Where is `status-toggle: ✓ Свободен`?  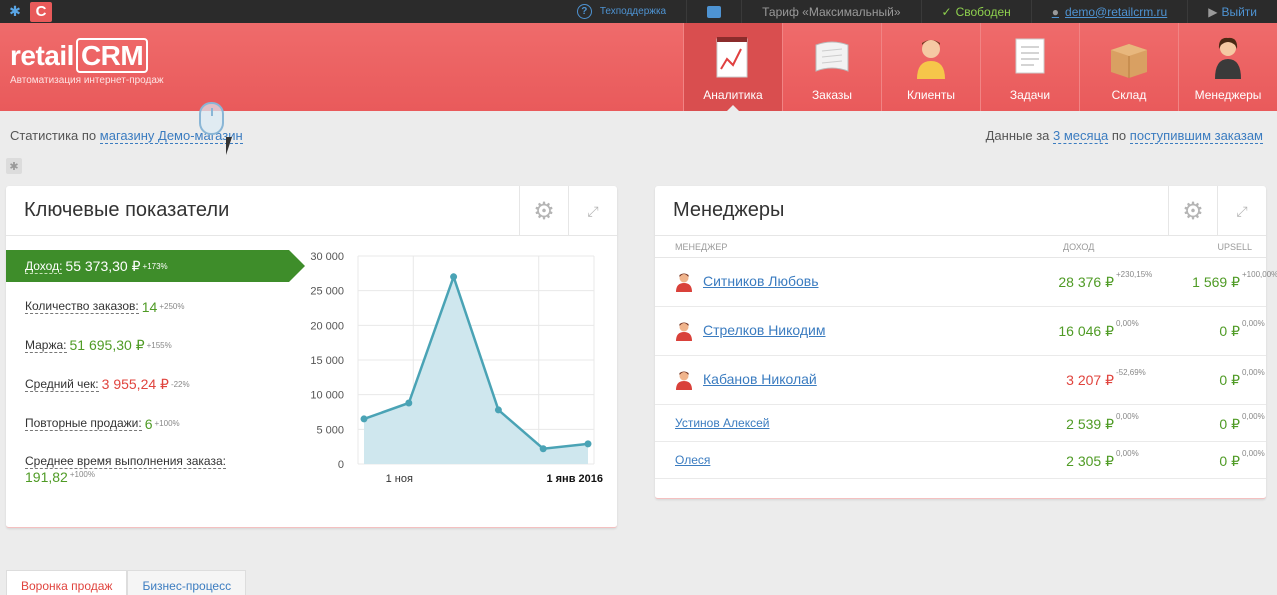 status-toggle: ✓ Свободен is located at coordinates (975, 11).